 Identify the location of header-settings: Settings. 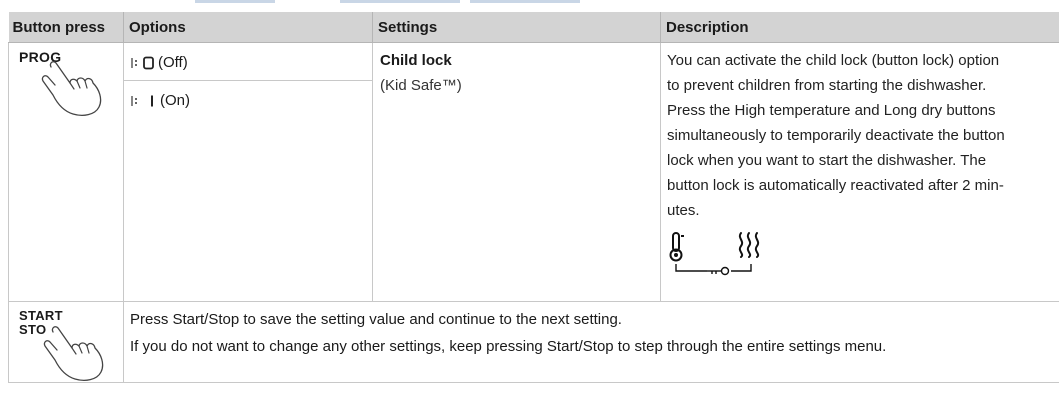
(516, 27).